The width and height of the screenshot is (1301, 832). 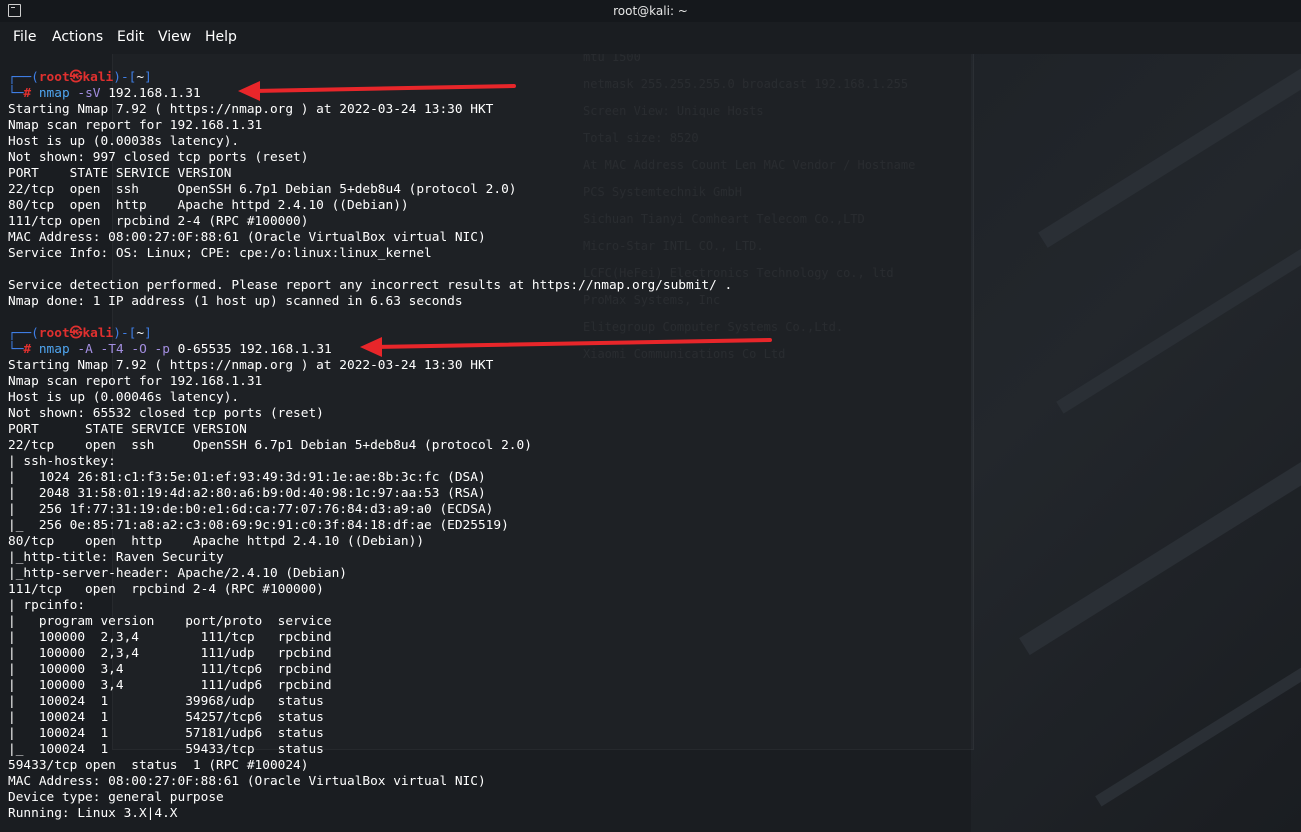 What do you see at coordinates (174, 37) in the screenshot?
I see `menu-view: View` at bounding box center [174, 37].